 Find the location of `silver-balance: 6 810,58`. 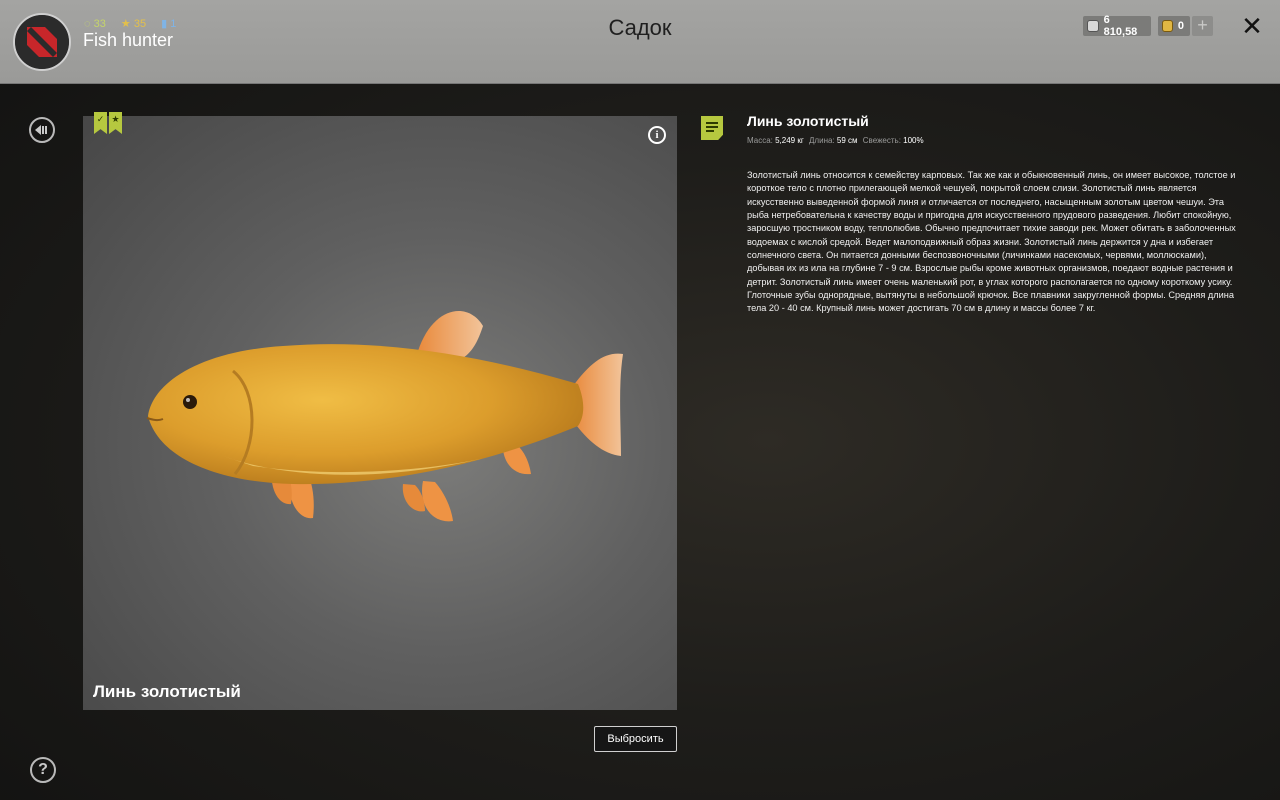

silver-balance: 6 810,58 is located at coordinates (1117, 26).